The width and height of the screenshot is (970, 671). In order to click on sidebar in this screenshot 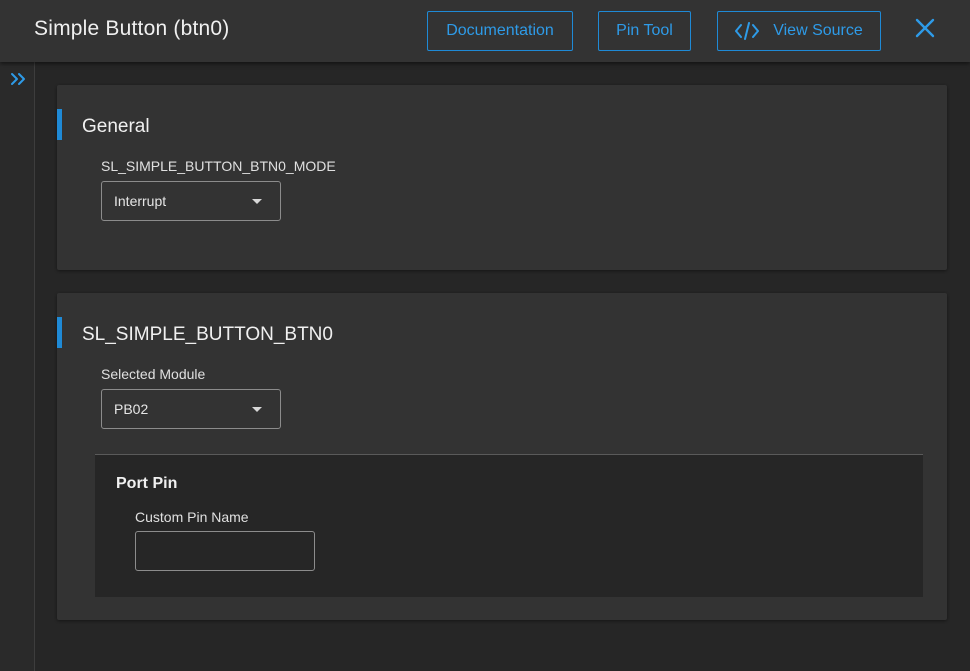, I will do `click(17, 366)`.